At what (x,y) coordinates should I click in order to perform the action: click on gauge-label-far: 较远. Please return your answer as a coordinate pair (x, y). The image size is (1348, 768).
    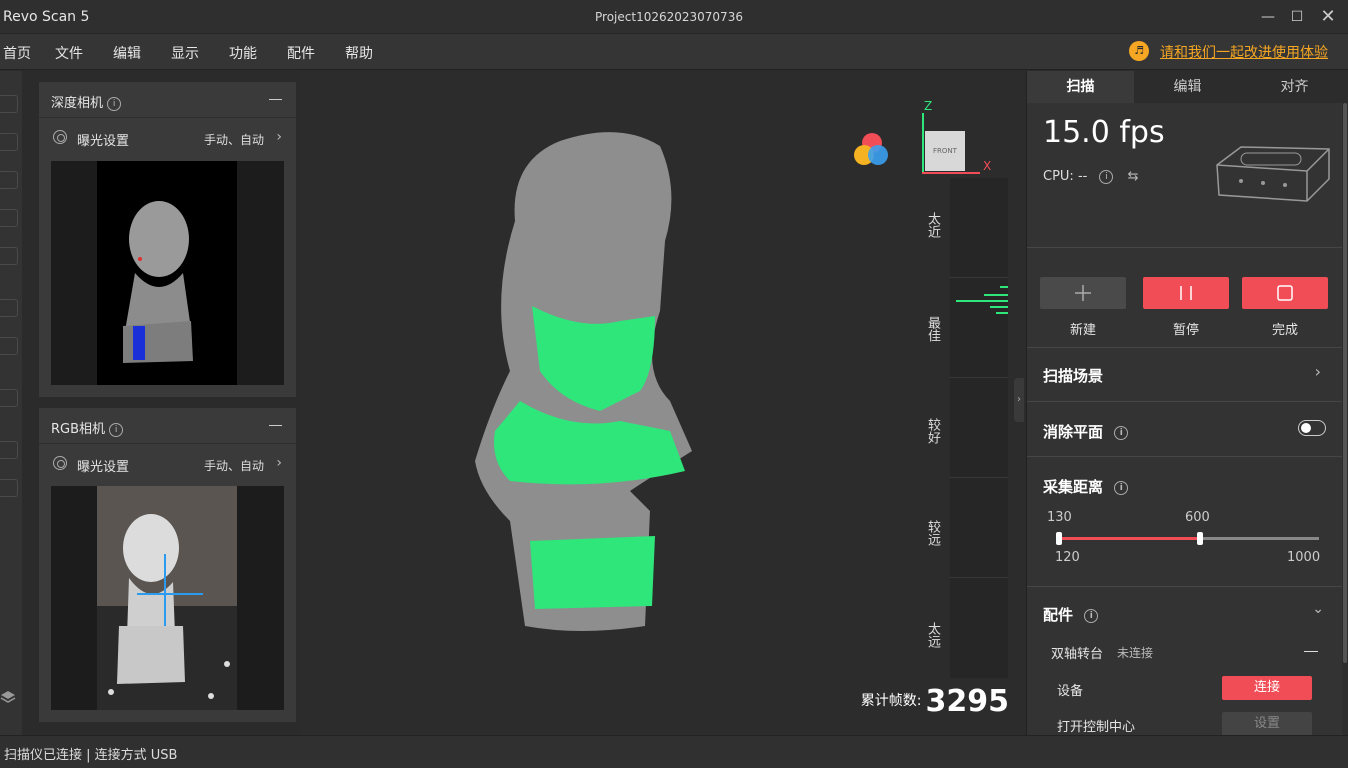
    Looking at the image, I should click on (932, 533).